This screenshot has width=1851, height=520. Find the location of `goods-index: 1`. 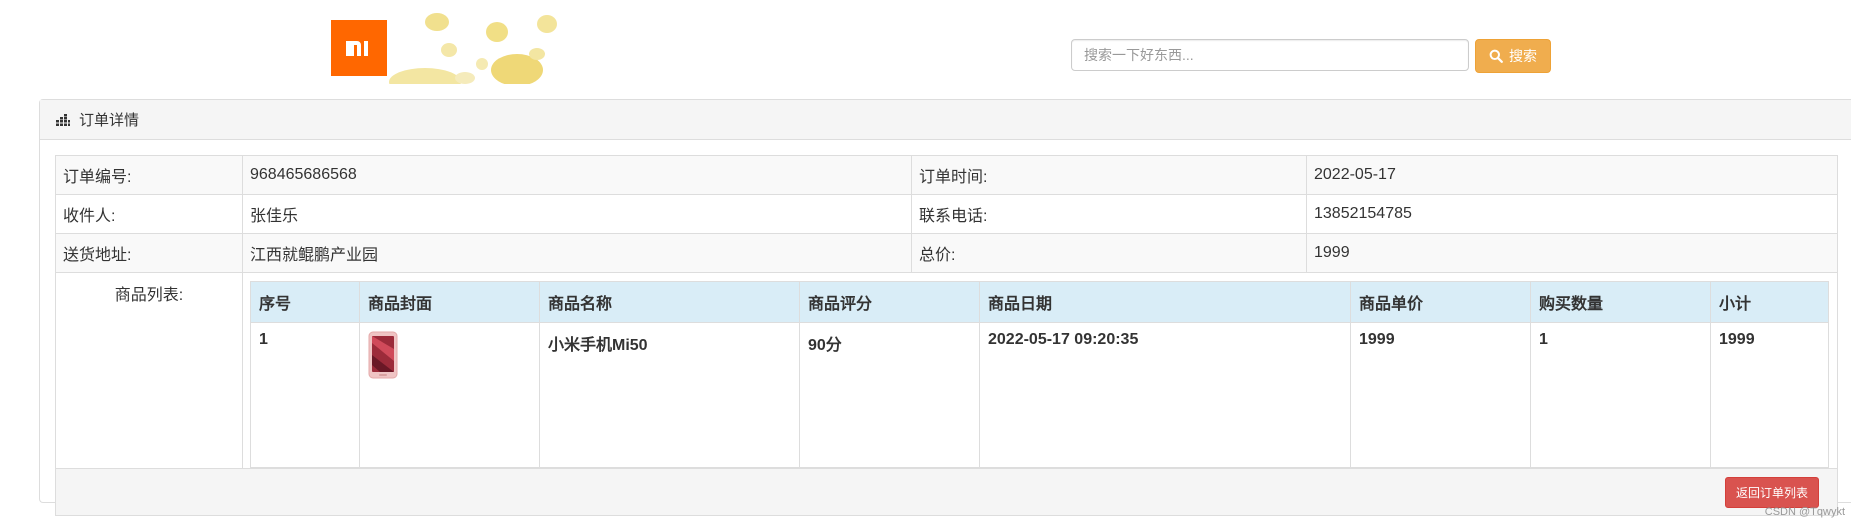

goods-index: 1 is located at coordinates (305, 395).